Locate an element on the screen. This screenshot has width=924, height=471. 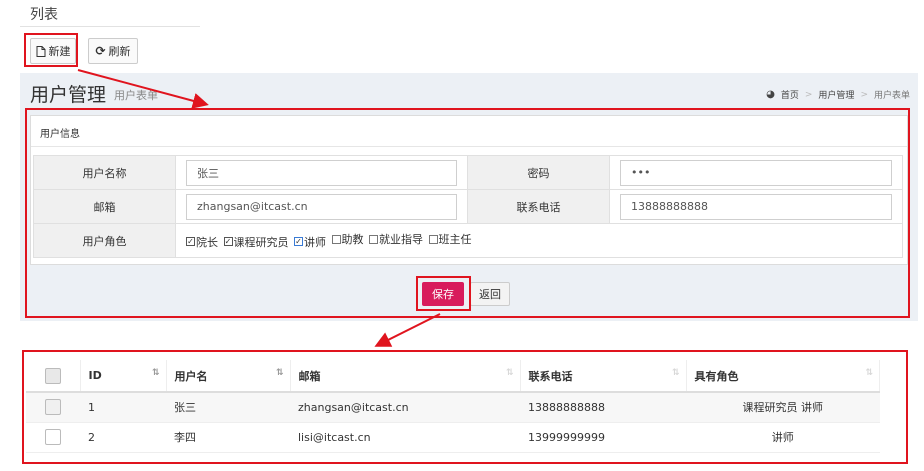
annotation-box-save is located at coordinates (443, 293).